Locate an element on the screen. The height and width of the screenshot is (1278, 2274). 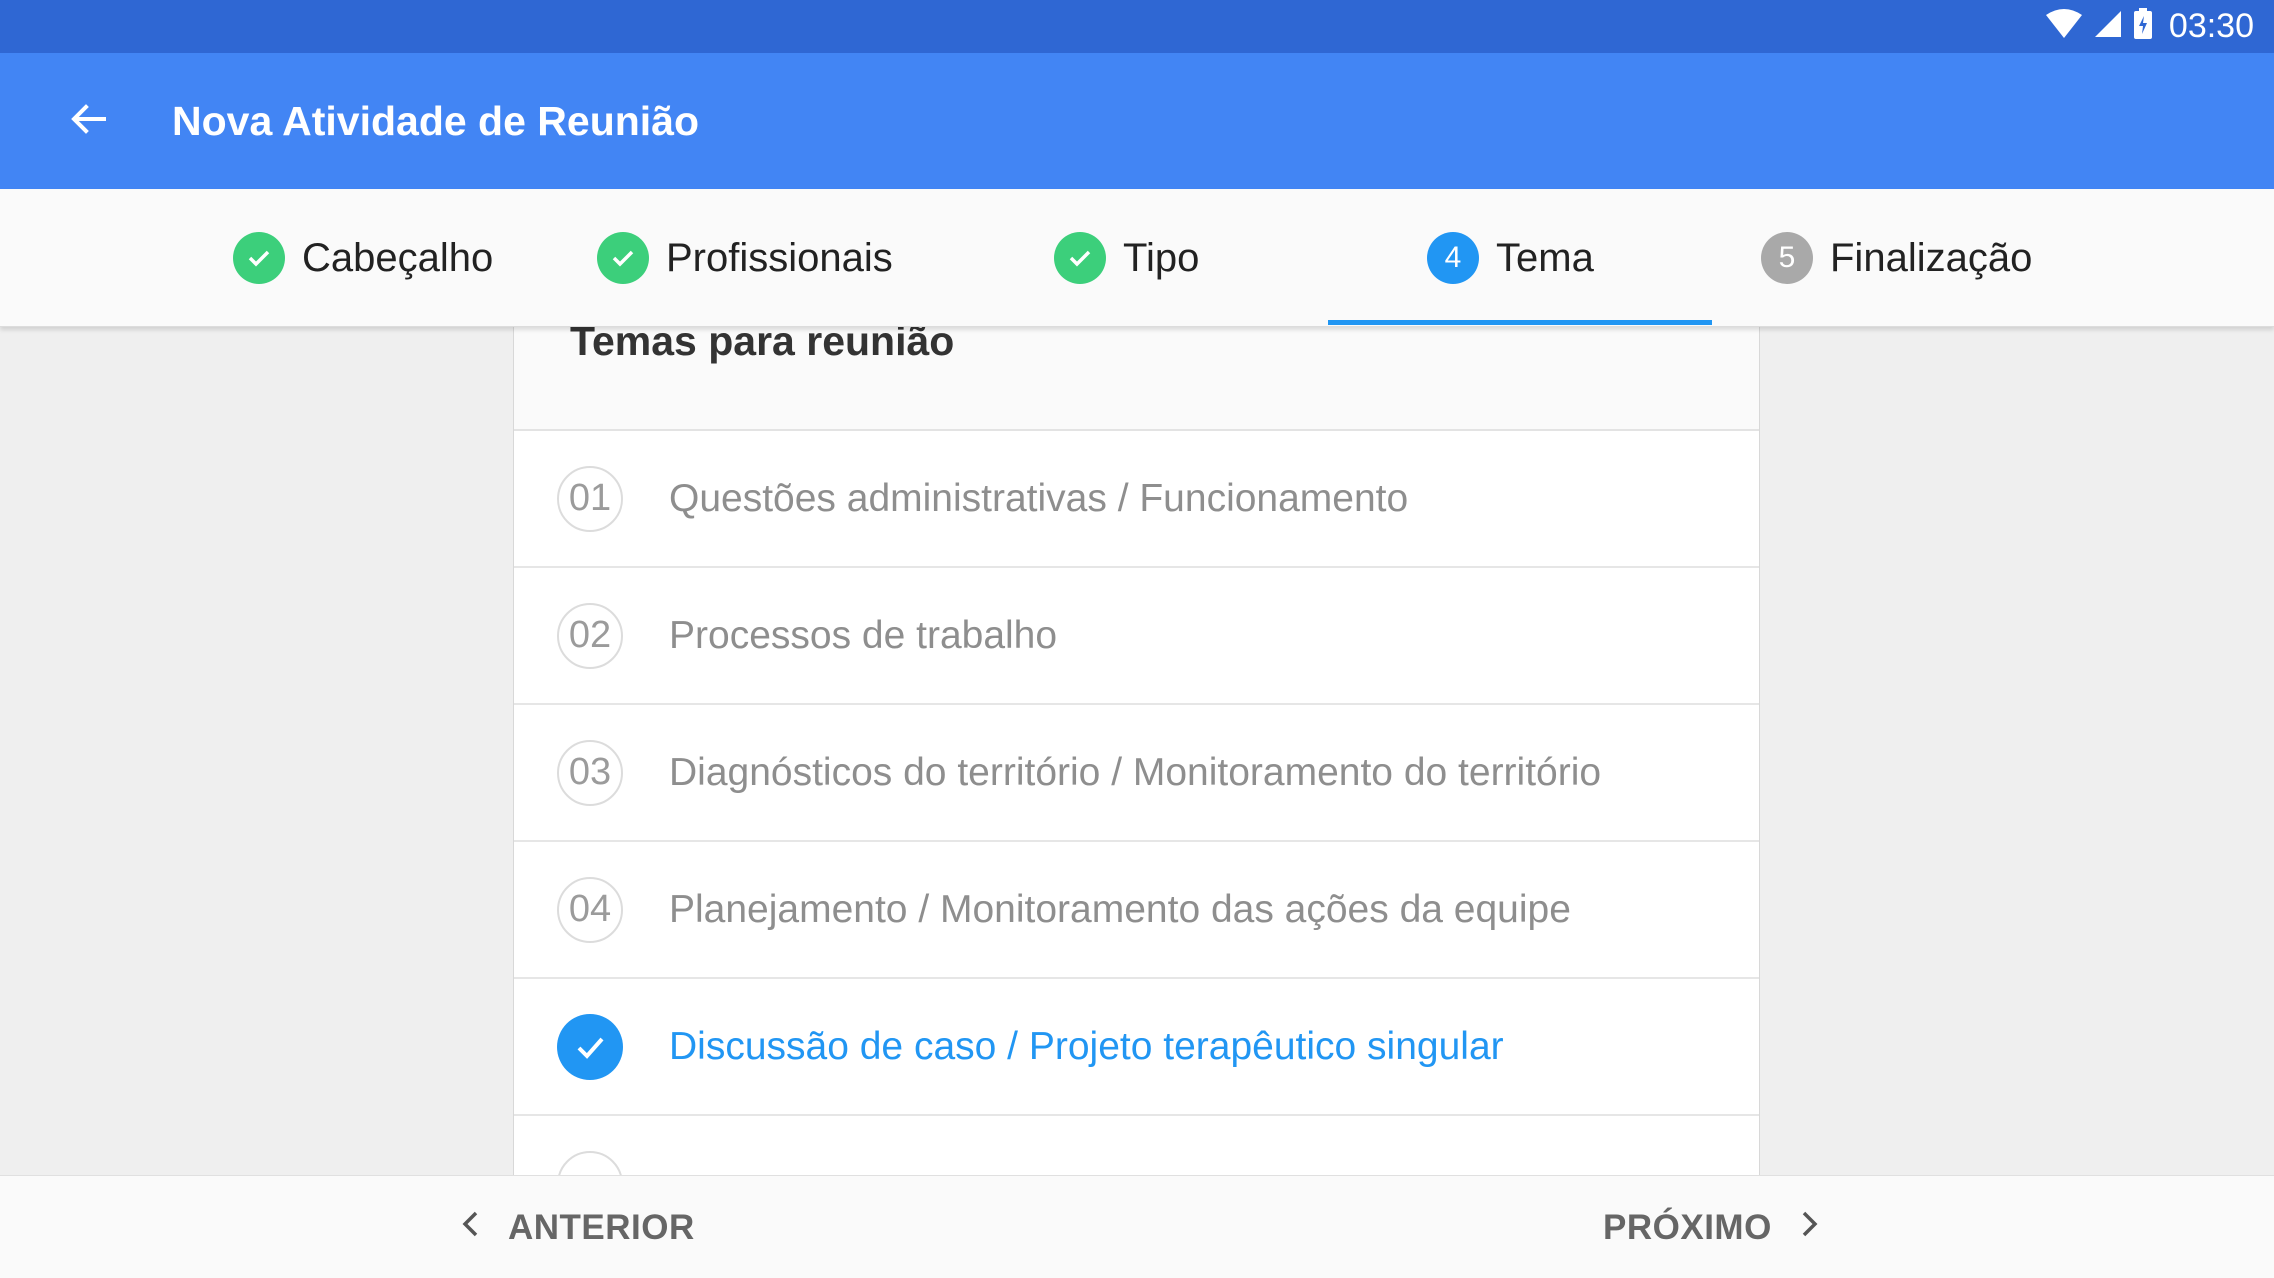
back-button is located at coordinates (88, 121).